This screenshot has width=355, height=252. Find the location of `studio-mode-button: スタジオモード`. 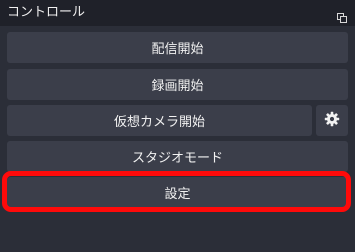

studio-mode-button: スタジオモード is located at coordinates (177, 156).